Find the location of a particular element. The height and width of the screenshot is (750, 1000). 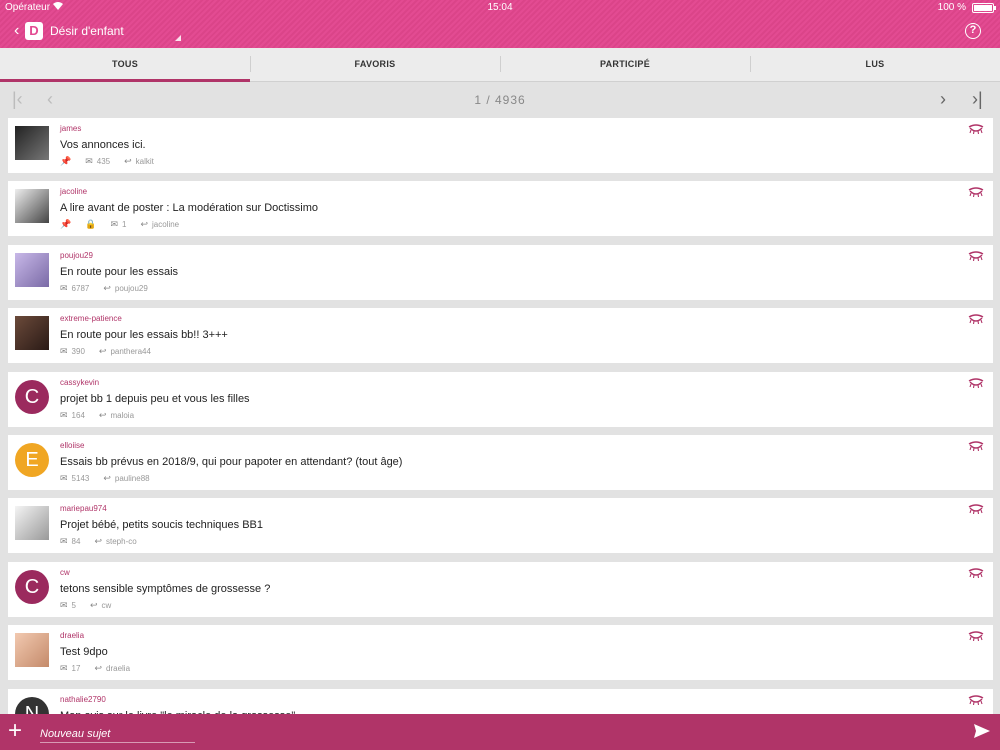

topic-meta: ✉ 17 ↩ draelia is located at coordinates (95, 668).